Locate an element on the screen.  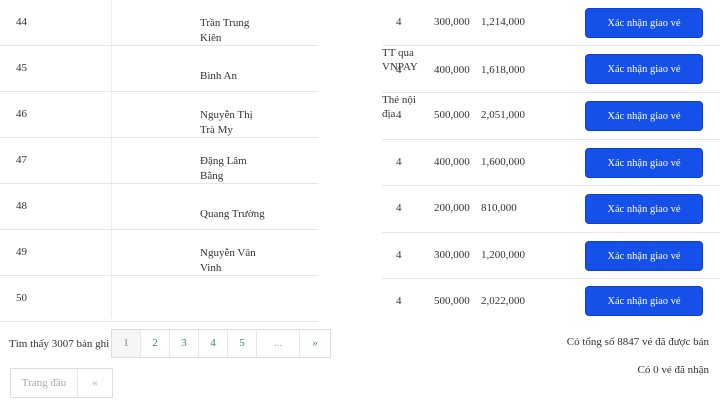
page-link-1: 1 is located at coordinates (126, 343).